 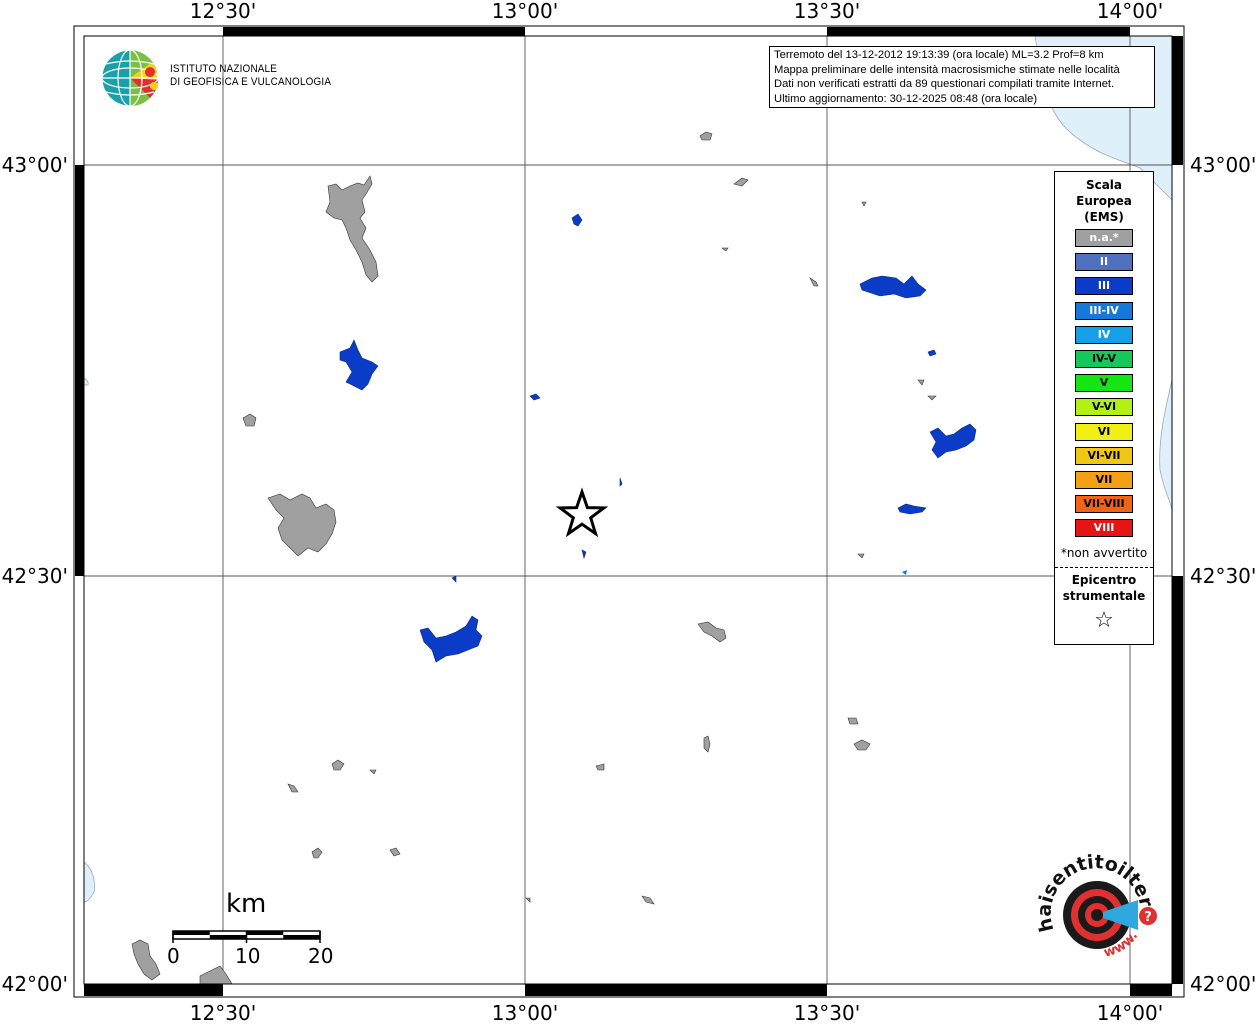 I want to click on legend-swatch: n.a.*, so click(x=1104, y=238).